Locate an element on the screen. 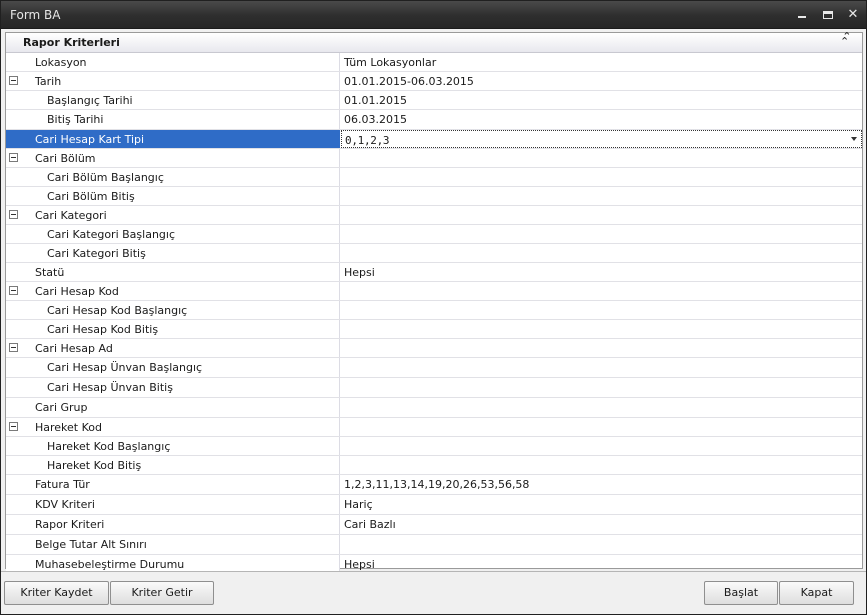 The image size is (867, 615). property-label-cell: Cari Hesap Ünvan Bitiş is located at coordinates (180, 387).